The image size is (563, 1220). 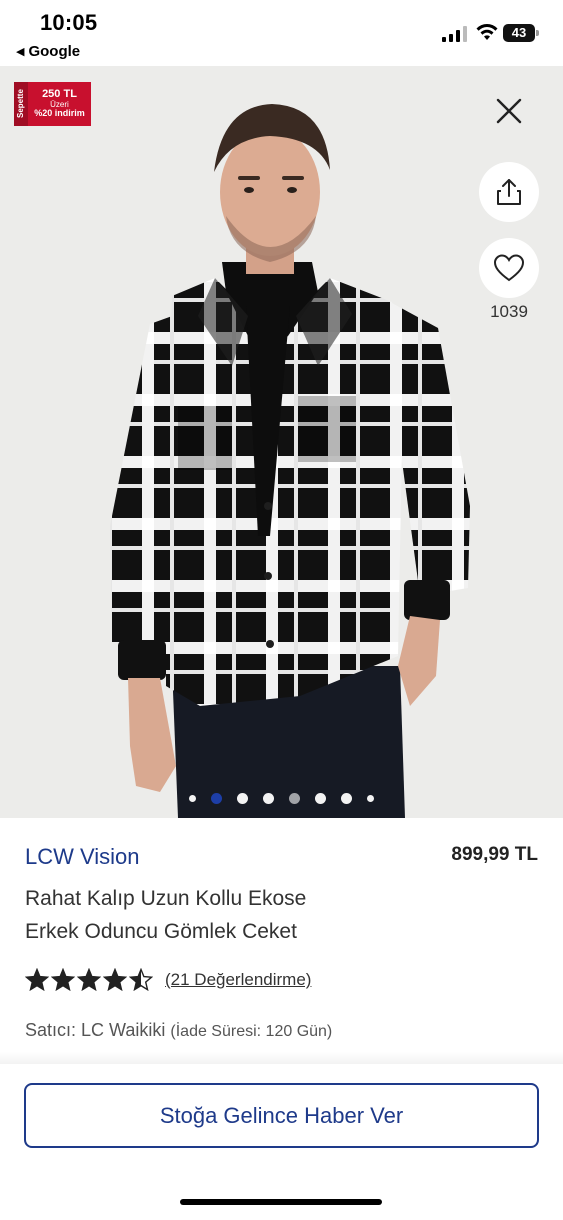 I want to click on rating-row: (21 Değerlendirme), so click(x=168, y=980).